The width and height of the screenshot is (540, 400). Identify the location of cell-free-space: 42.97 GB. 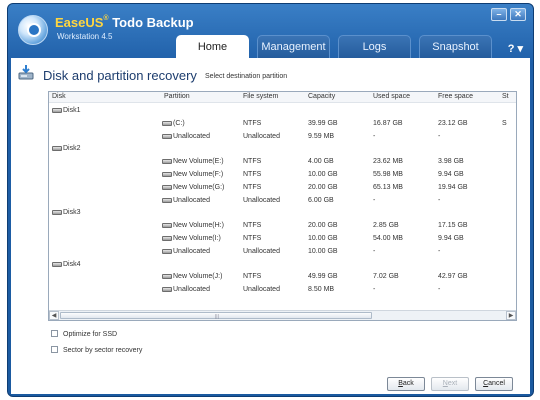
(453, 276).